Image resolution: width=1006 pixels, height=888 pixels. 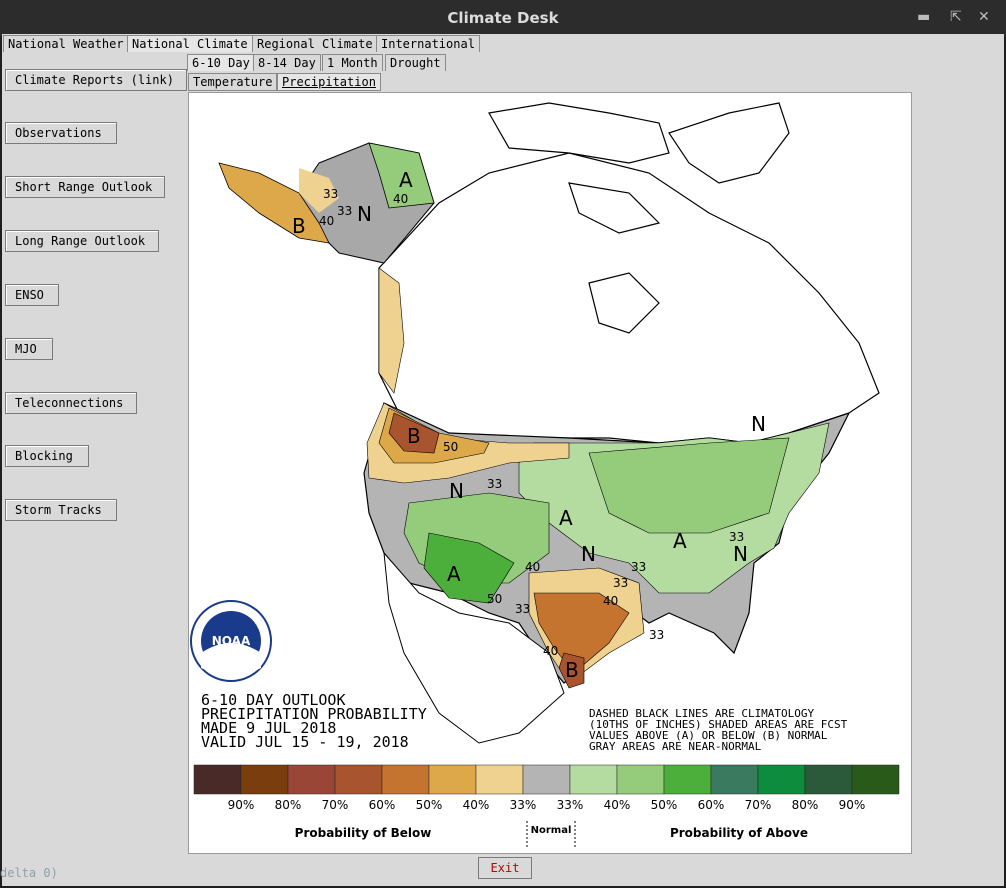 I want to click on legend-normal: Normal, so click(x=551, y=830).